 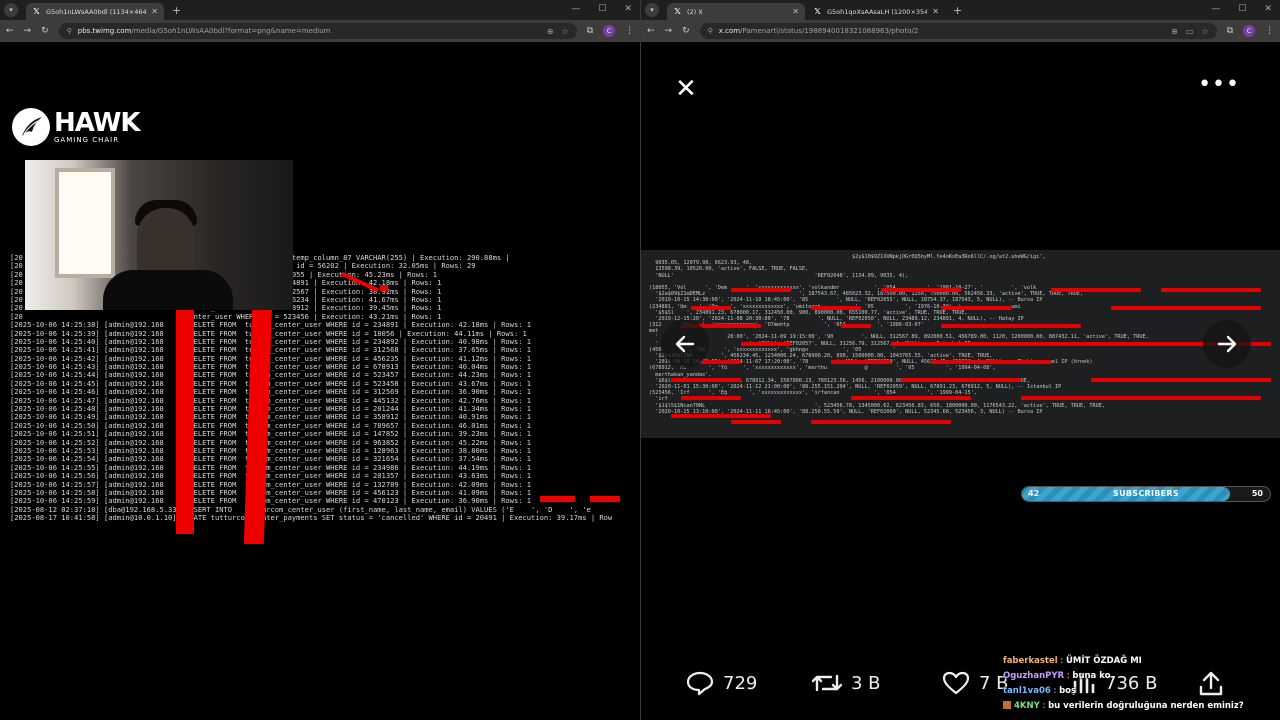 I want to click on arrow-left-icon, so click(x=685, y=344).